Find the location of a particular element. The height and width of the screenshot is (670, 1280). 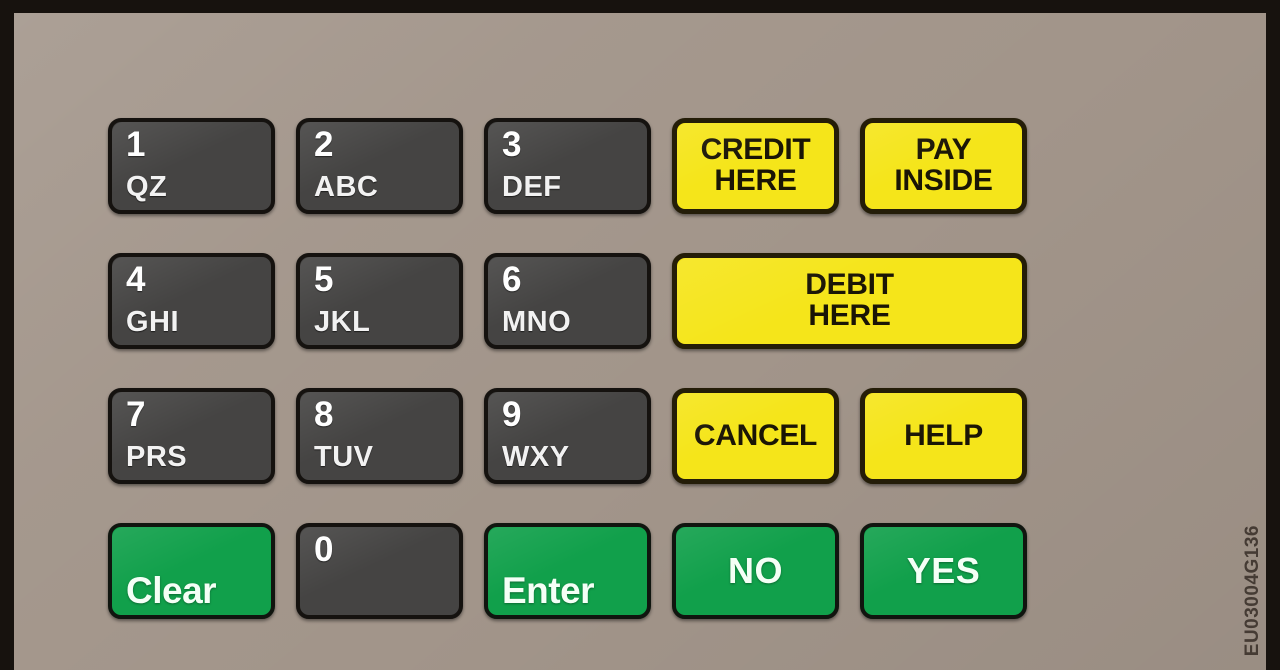

key-yes: YES is located at coordinates (943, 571).